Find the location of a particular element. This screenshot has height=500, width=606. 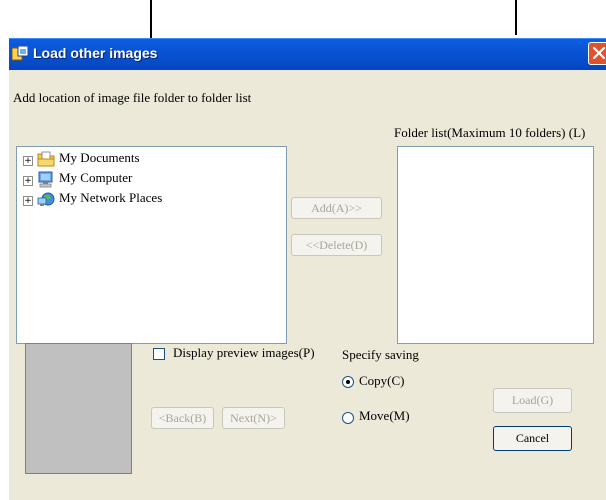

callout-line-right is located at coordinates (516, 17).